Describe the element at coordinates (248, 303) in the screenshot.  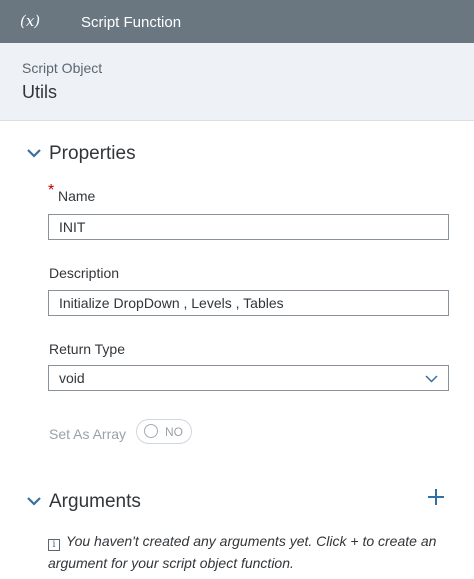
I see `description-input: Initialize DropDown , Levels , Tables` at that location.